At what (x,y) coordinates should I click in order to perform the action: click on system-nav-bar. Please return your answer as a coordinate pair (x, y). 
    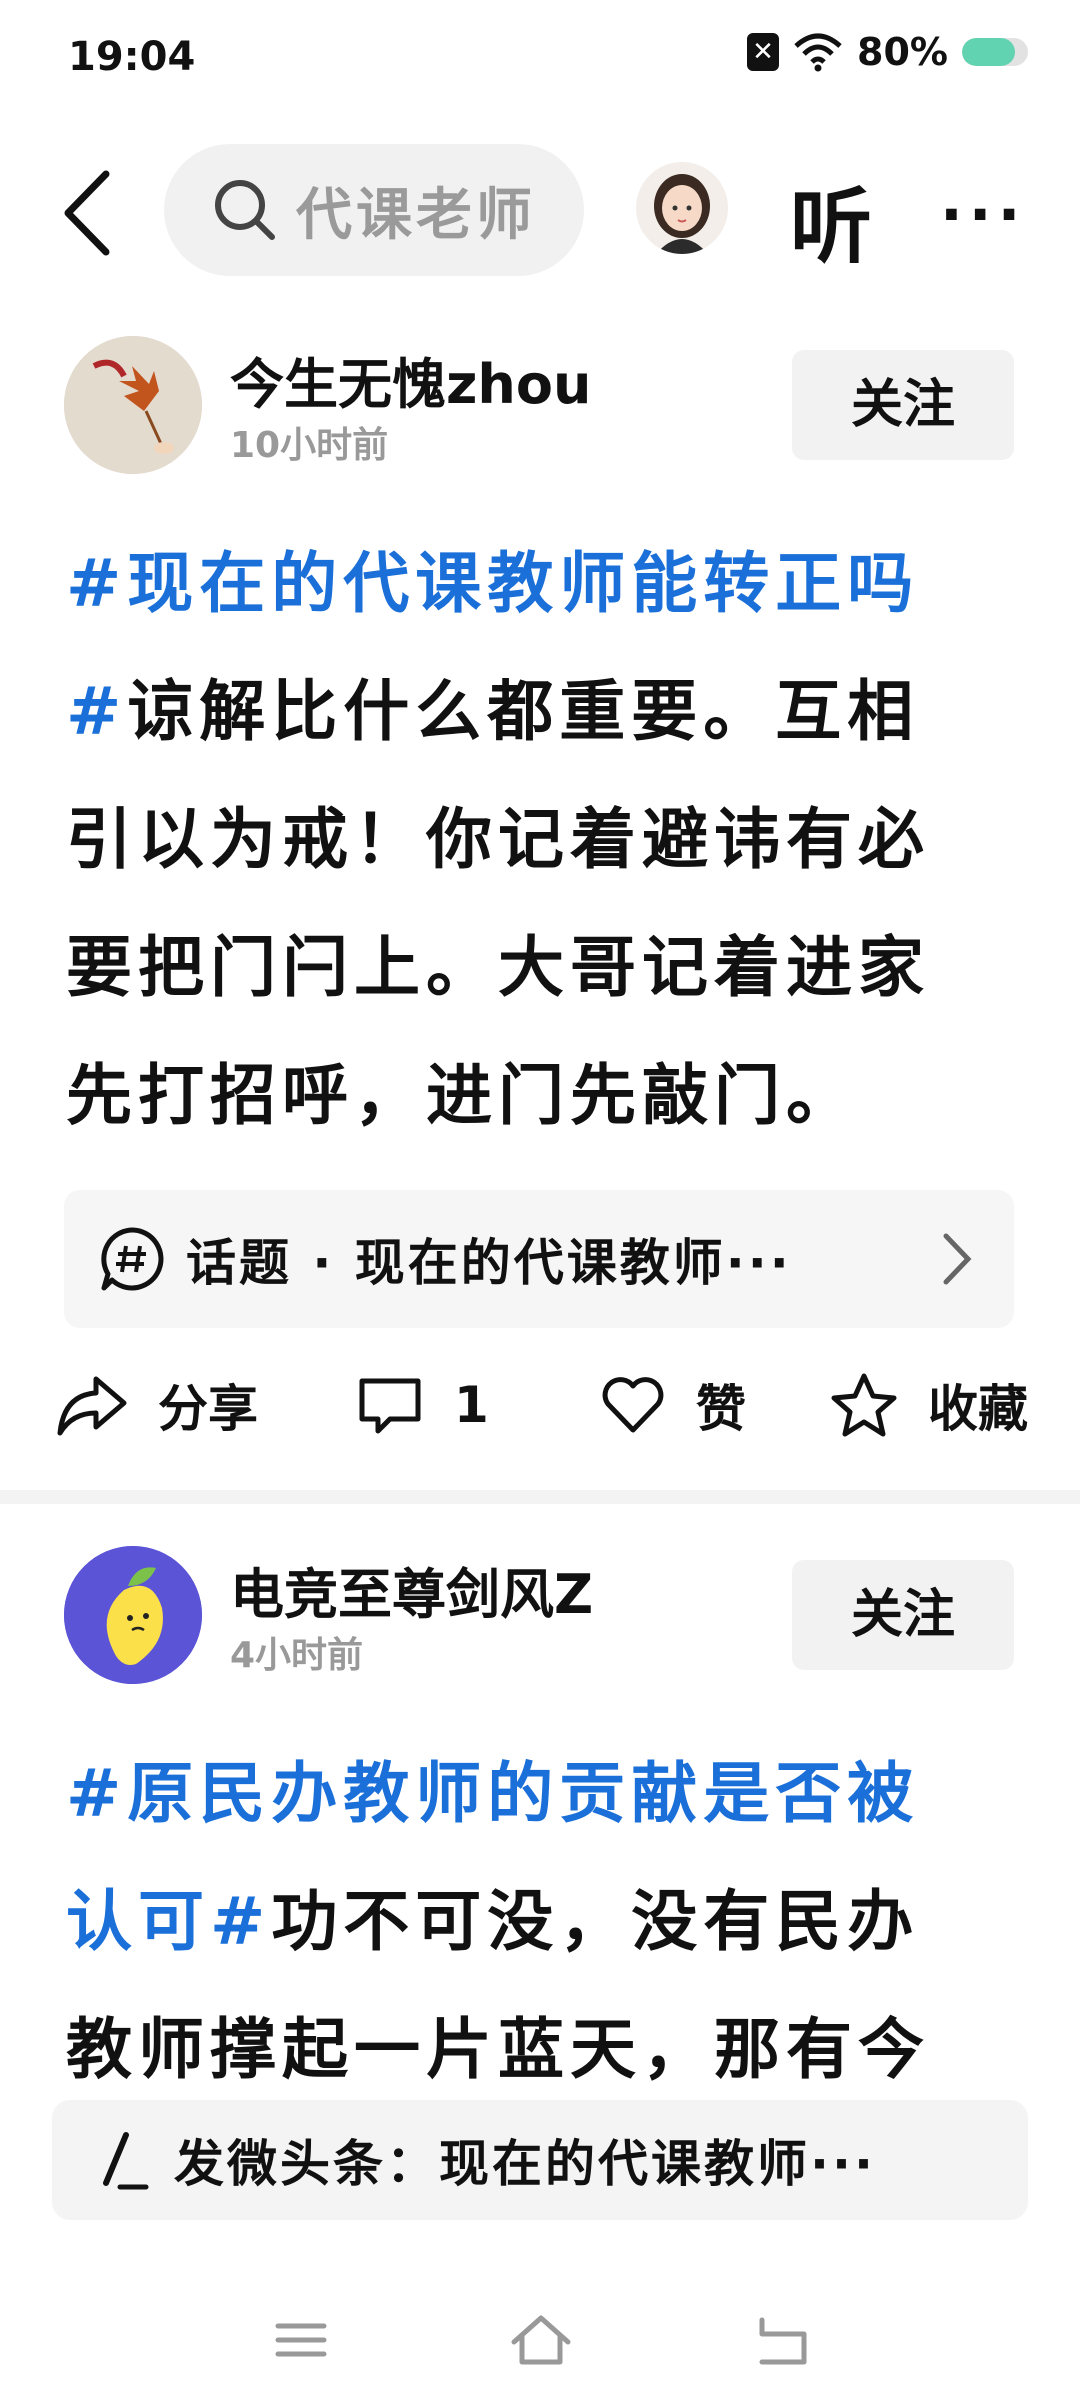
    Looking at the image, I should click on (540, 2345).